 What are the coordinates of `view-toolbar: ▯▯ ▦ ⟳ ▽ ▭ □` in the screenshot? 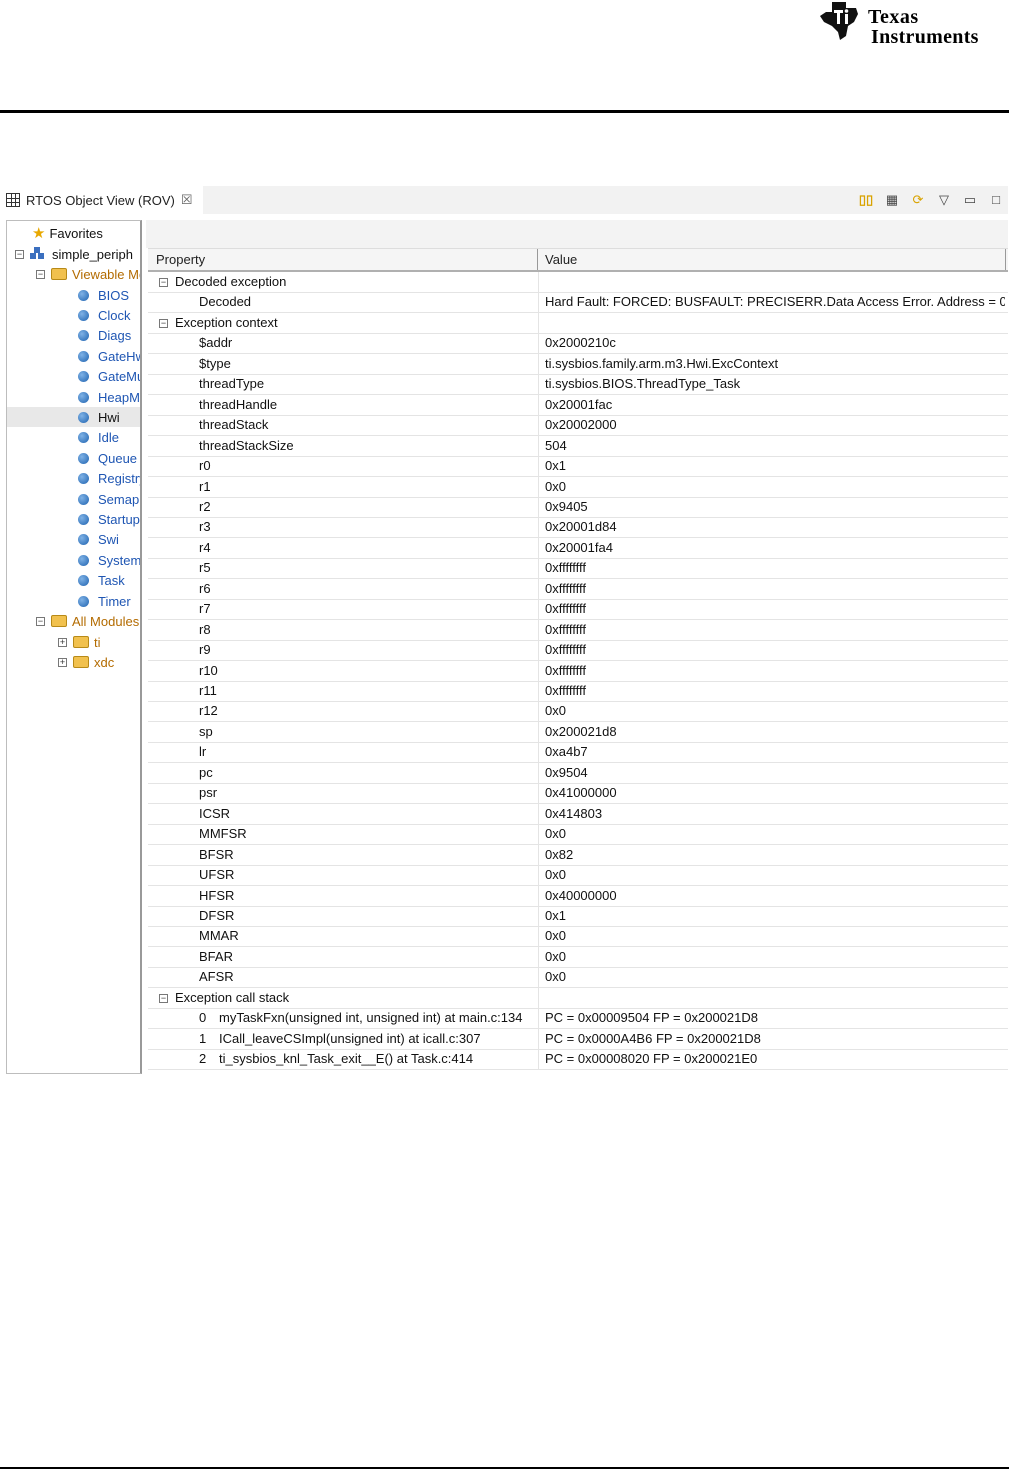 It's located at (931, 200).